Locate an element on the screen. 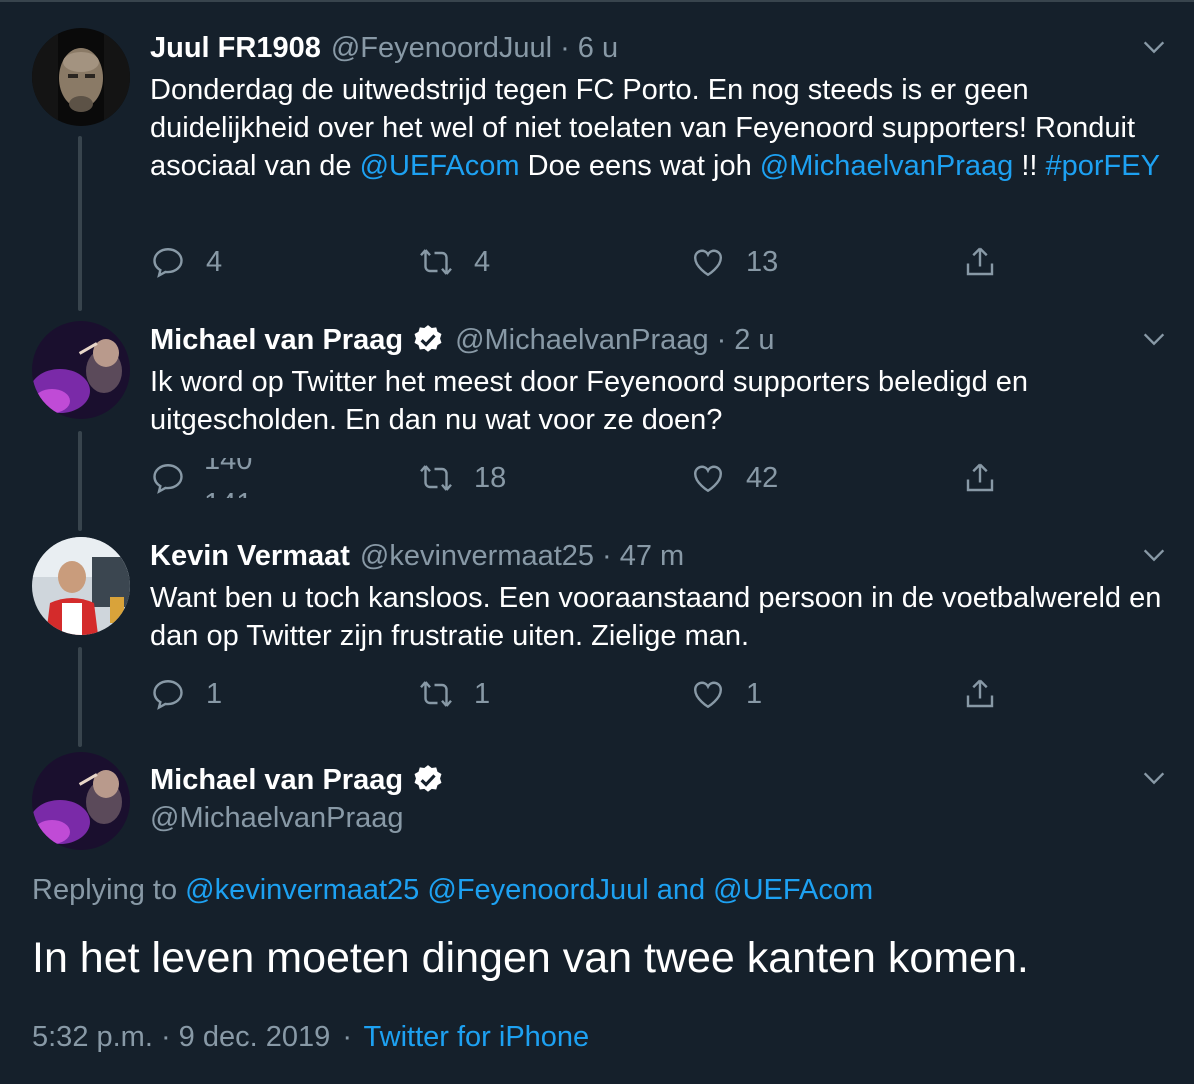 The height and width of the screenshot is (1084, 1194). tweet-header: Juul FR1908 @FeyenoordJuul · 6 u is located at coordinates (384, 48).